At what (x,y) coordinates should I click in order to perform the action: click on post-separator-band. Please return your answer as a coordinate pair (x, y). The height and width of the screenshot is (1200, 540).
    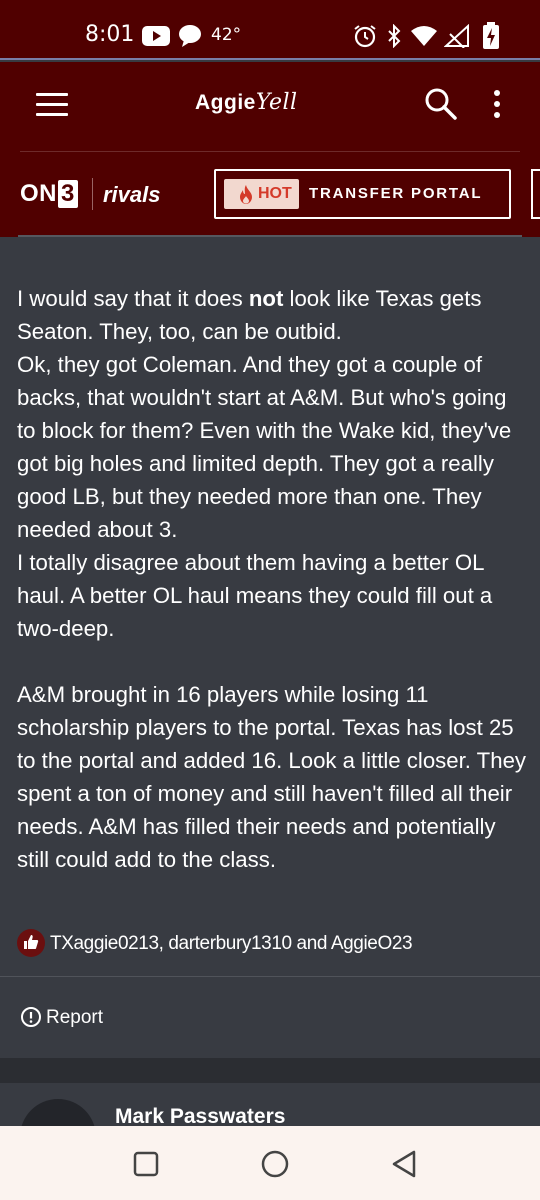
    Looking at the image, I should click on (270, 1070).